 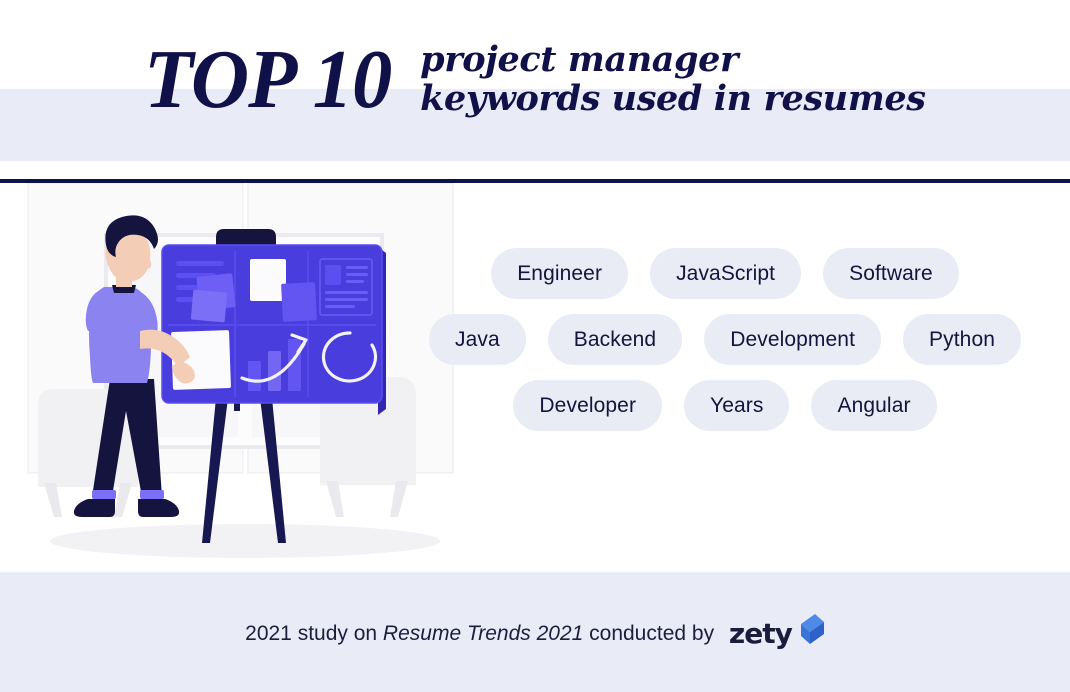 What do you see at coordinates (579, 59) in the screenshot?
I see `page-title-secondary-line1: project manager` at bounding box center [579, 59].